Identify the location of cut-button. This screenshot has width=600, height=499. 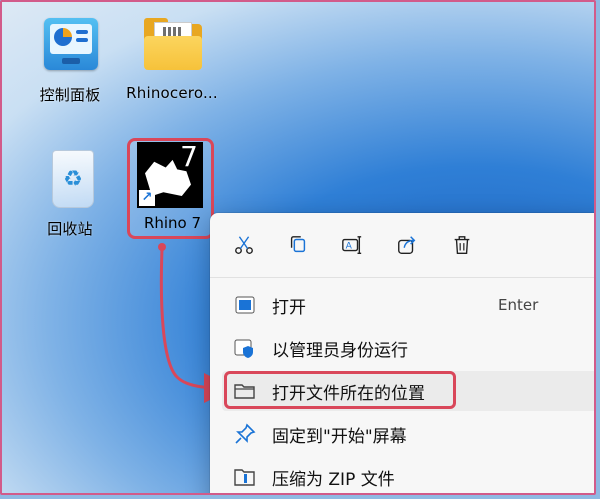
(244, 245).